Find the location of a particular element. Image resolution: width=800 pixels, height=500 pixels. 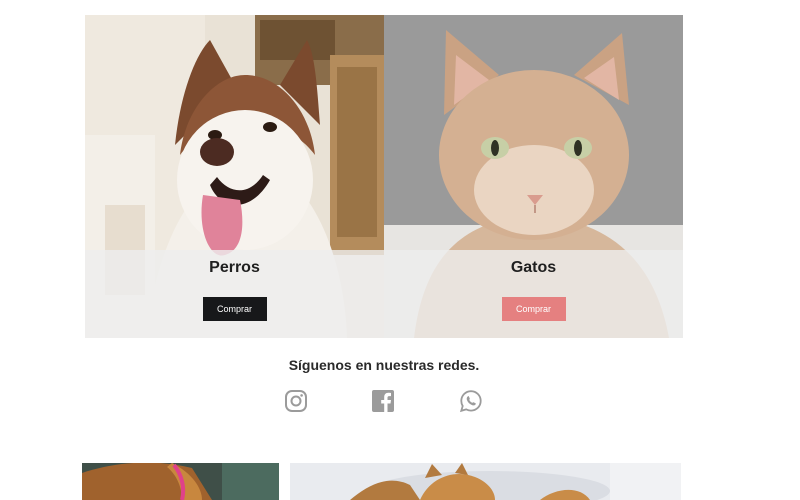

card-caption-panel: Gatos Comprar is located at coordinates (533, 294).